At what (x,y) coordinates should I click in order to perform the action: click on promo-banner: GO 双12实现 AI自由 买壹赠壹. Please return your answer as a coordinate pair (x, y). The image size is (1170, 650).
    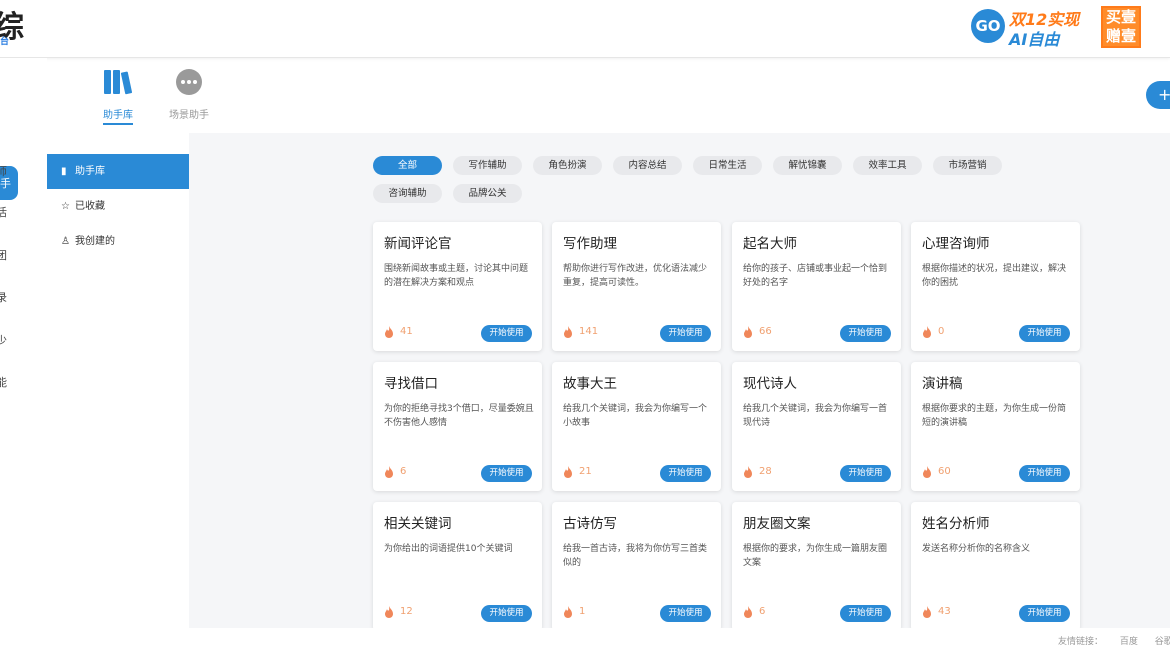
    Looking at the image, I should click on (1057, 28).